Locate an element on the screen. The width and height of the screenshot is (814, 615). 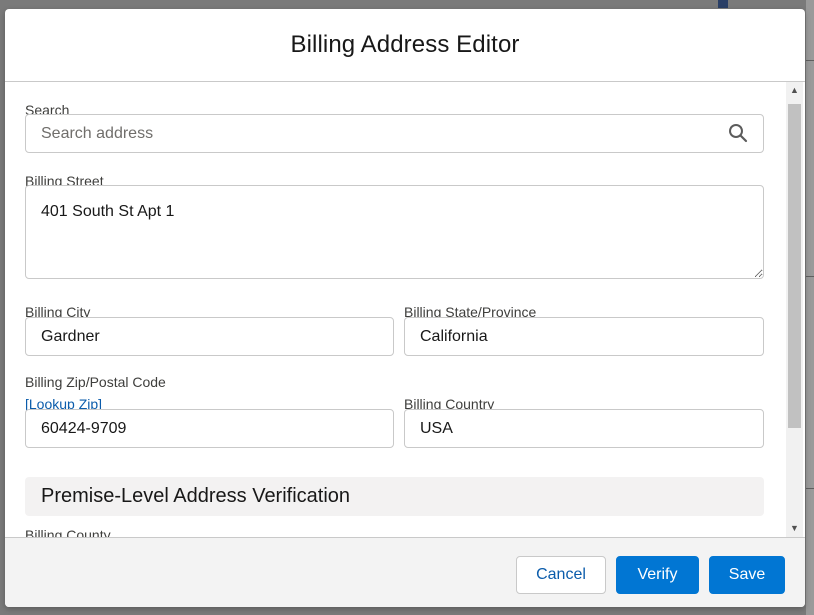
scroll-down-arrow-icon: ▼ is located at coordinates (794, 528).